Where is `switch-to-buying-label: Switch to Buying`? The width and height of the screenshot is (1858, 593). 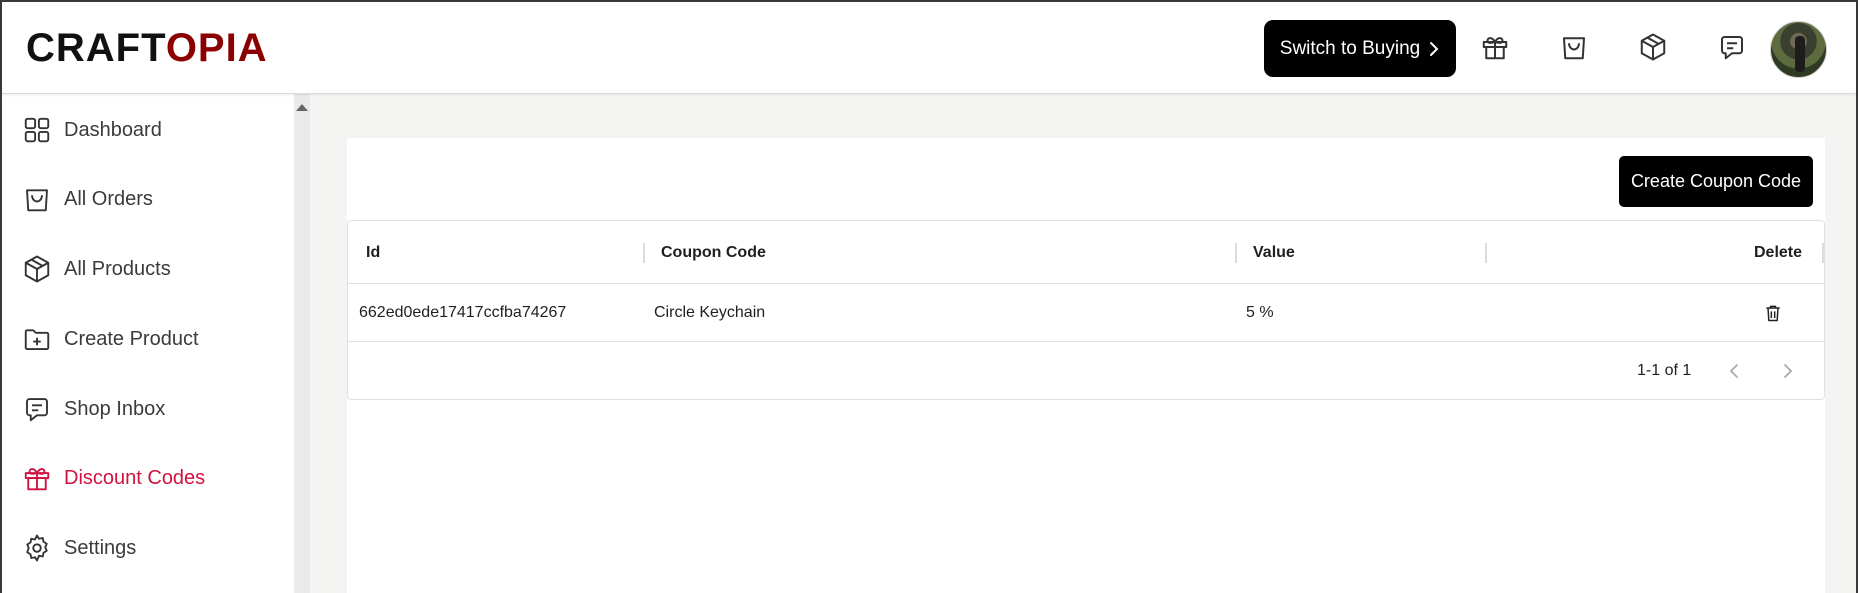 switch-to-buying-label: Switch to Buying is located at coordinates (1350, 48).